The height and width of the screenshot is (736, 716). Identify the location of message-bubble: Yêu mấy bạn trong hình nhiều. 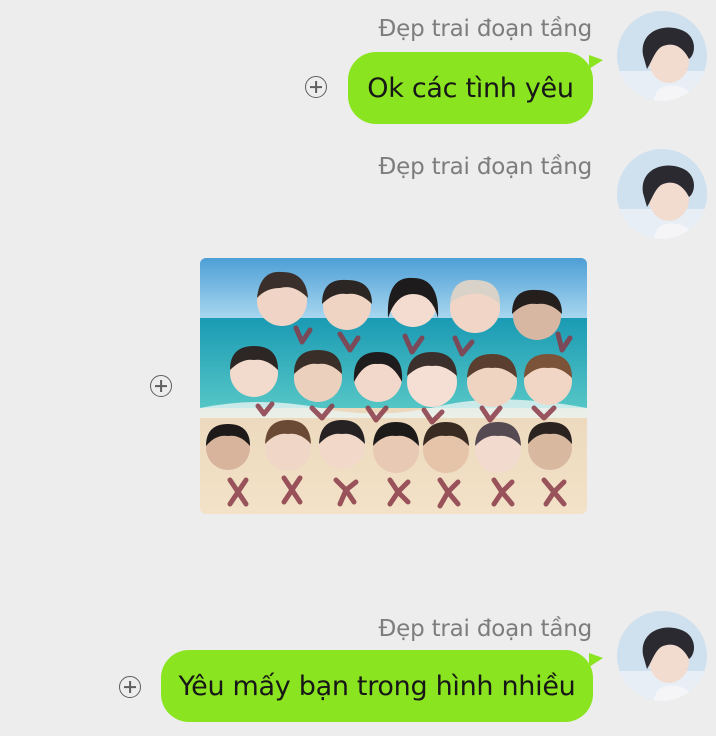
(377, 686).